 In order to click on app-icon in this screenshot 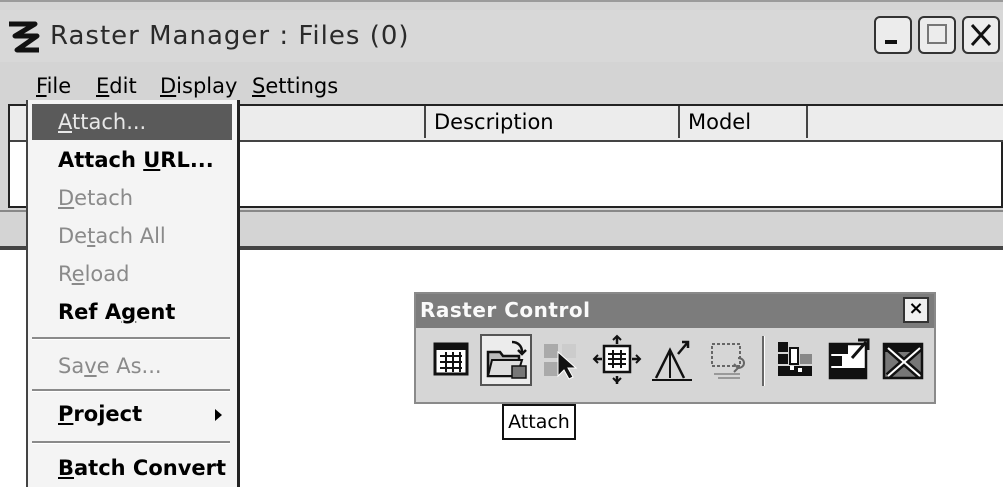, I will do `click(24, 37)`.